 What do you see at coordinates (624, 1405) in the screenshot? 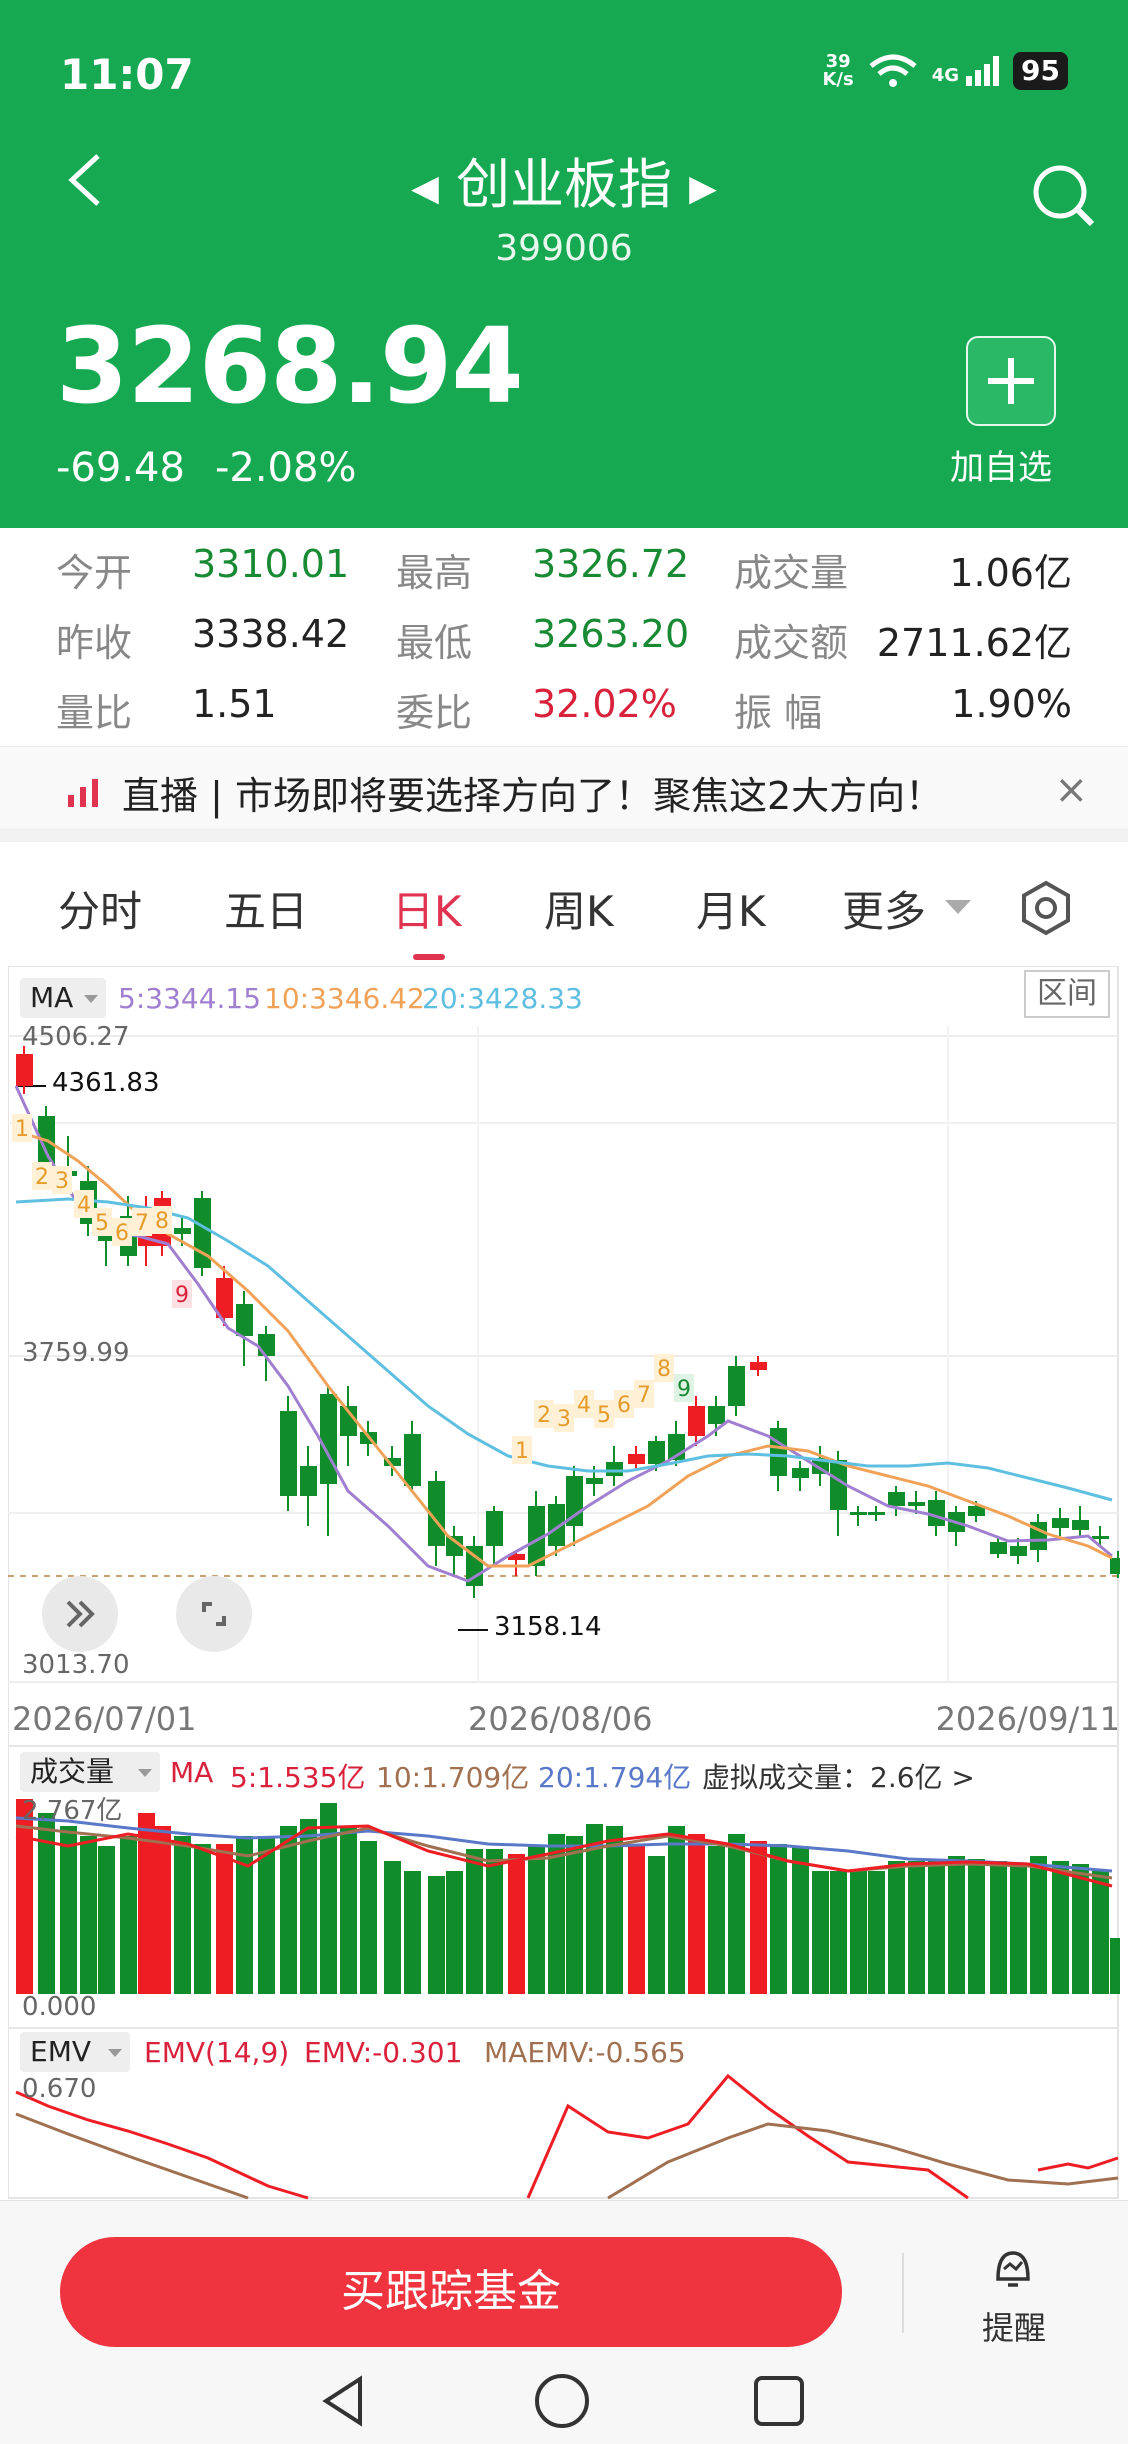
I see `count-label: 6` at bounding box center [624, 1405].